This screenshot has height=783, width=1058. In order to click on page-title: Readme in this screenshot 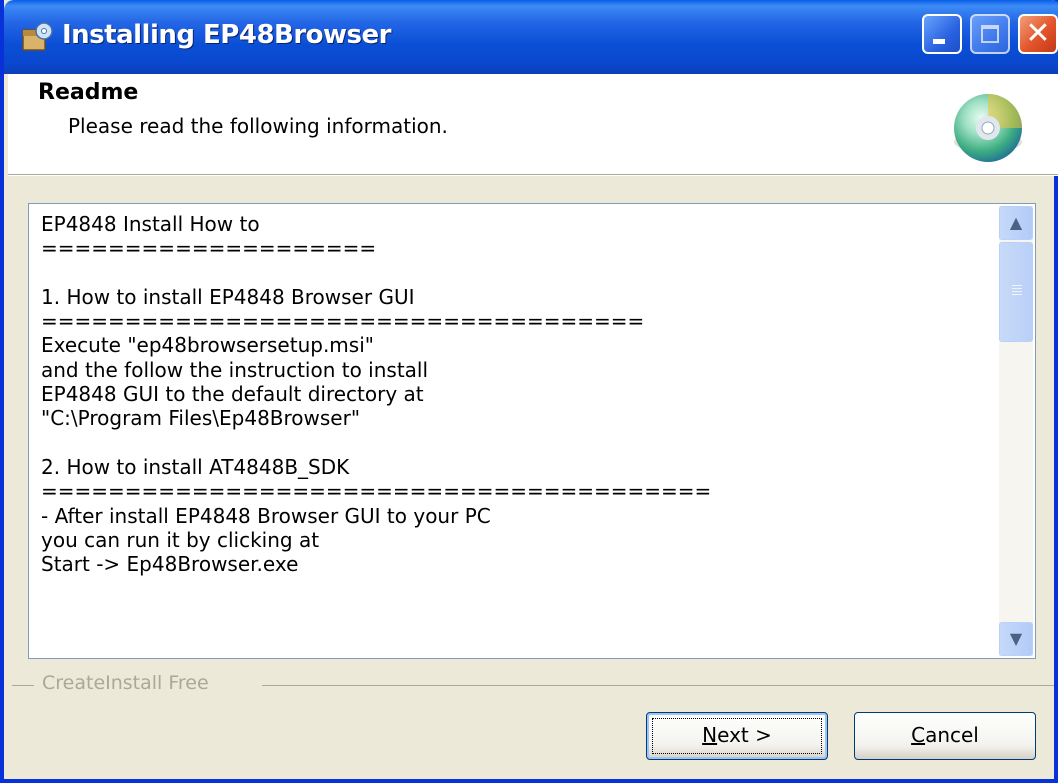, I will do `click(88, 92)`.